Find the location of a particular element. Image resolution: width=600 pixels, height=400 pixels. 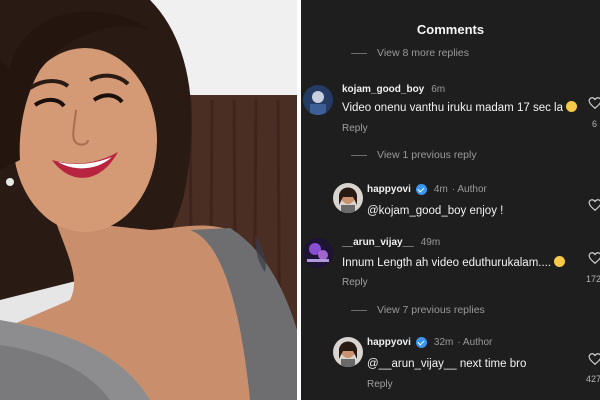

like-count: 172 is located at coordinates (593, 279).